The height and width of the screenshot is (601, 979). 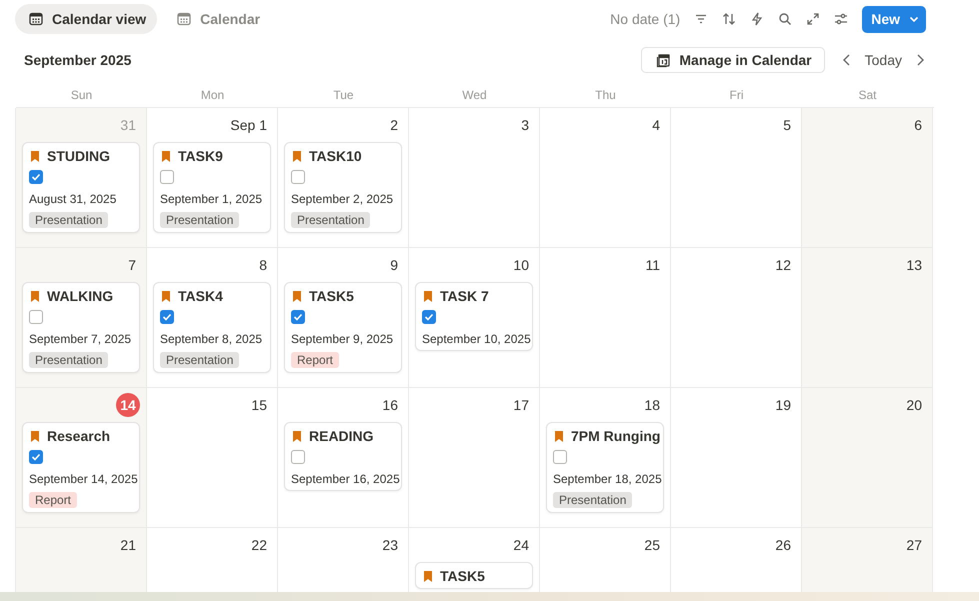 What do you see at coordinates (914, 405) in the screenshot?
I see `date-number: 20` at bounding box center [914, 405].